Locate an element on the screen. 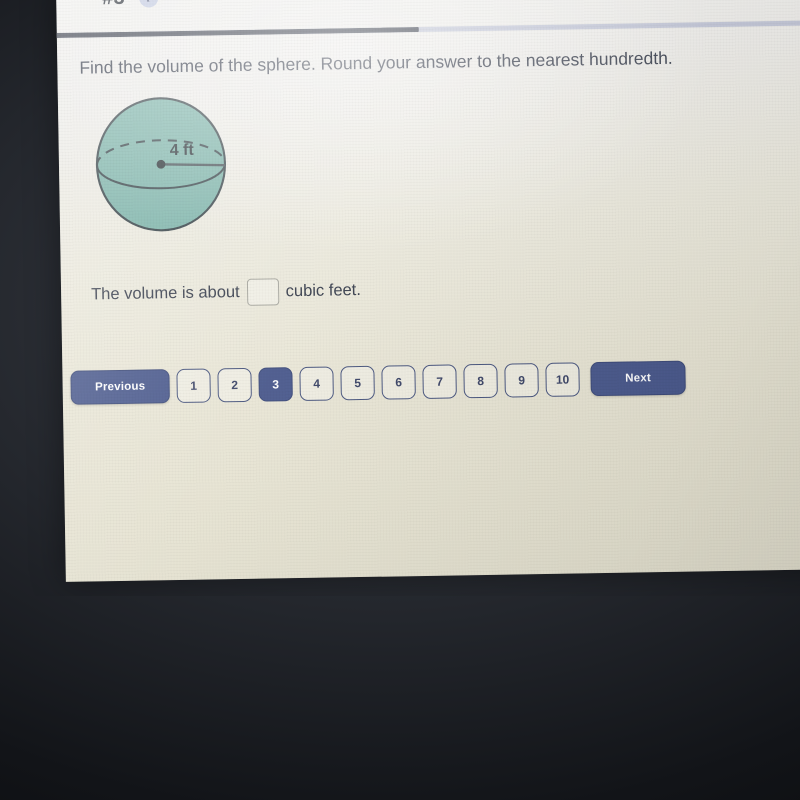 The width and height of the screenshot is (800, 800). page-number-1: 1 is located at coordinates (193, 386).